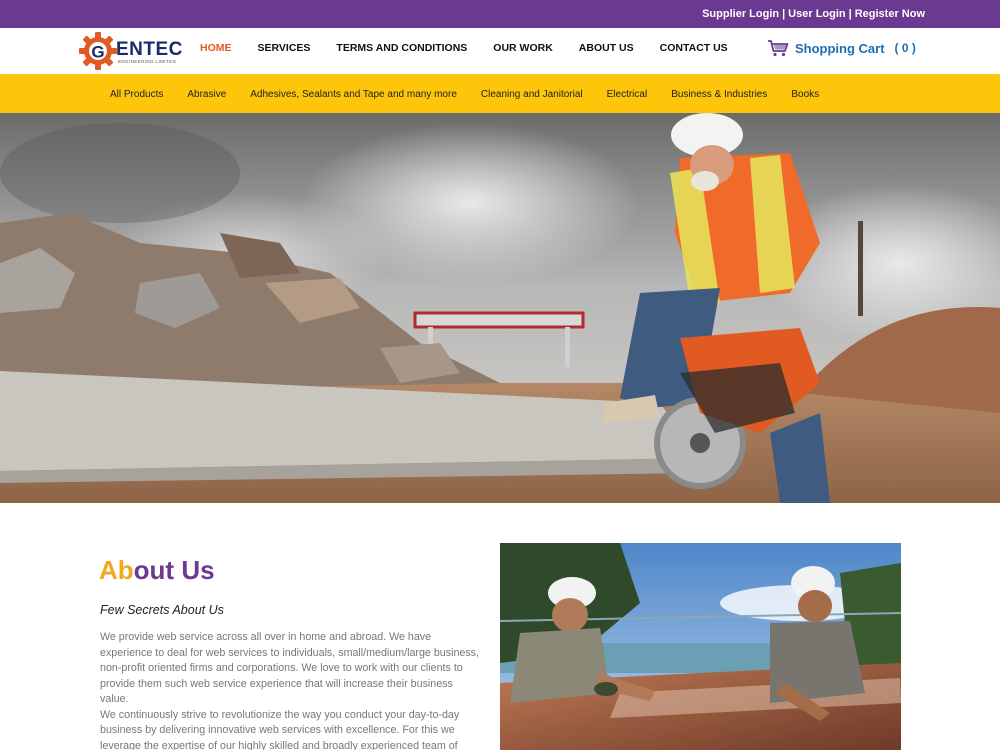 The image size is (1000, 750). I want to click on category-electrical: Electrical, so click(627, 94).